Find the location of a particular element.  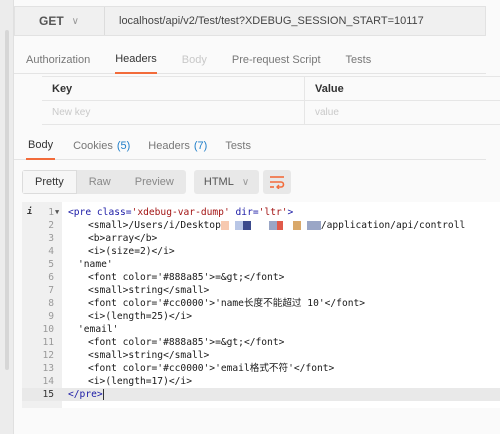

code-text: <font color='#cc0000'>'email格式不符'</font> is located at coordinates (211, 368).